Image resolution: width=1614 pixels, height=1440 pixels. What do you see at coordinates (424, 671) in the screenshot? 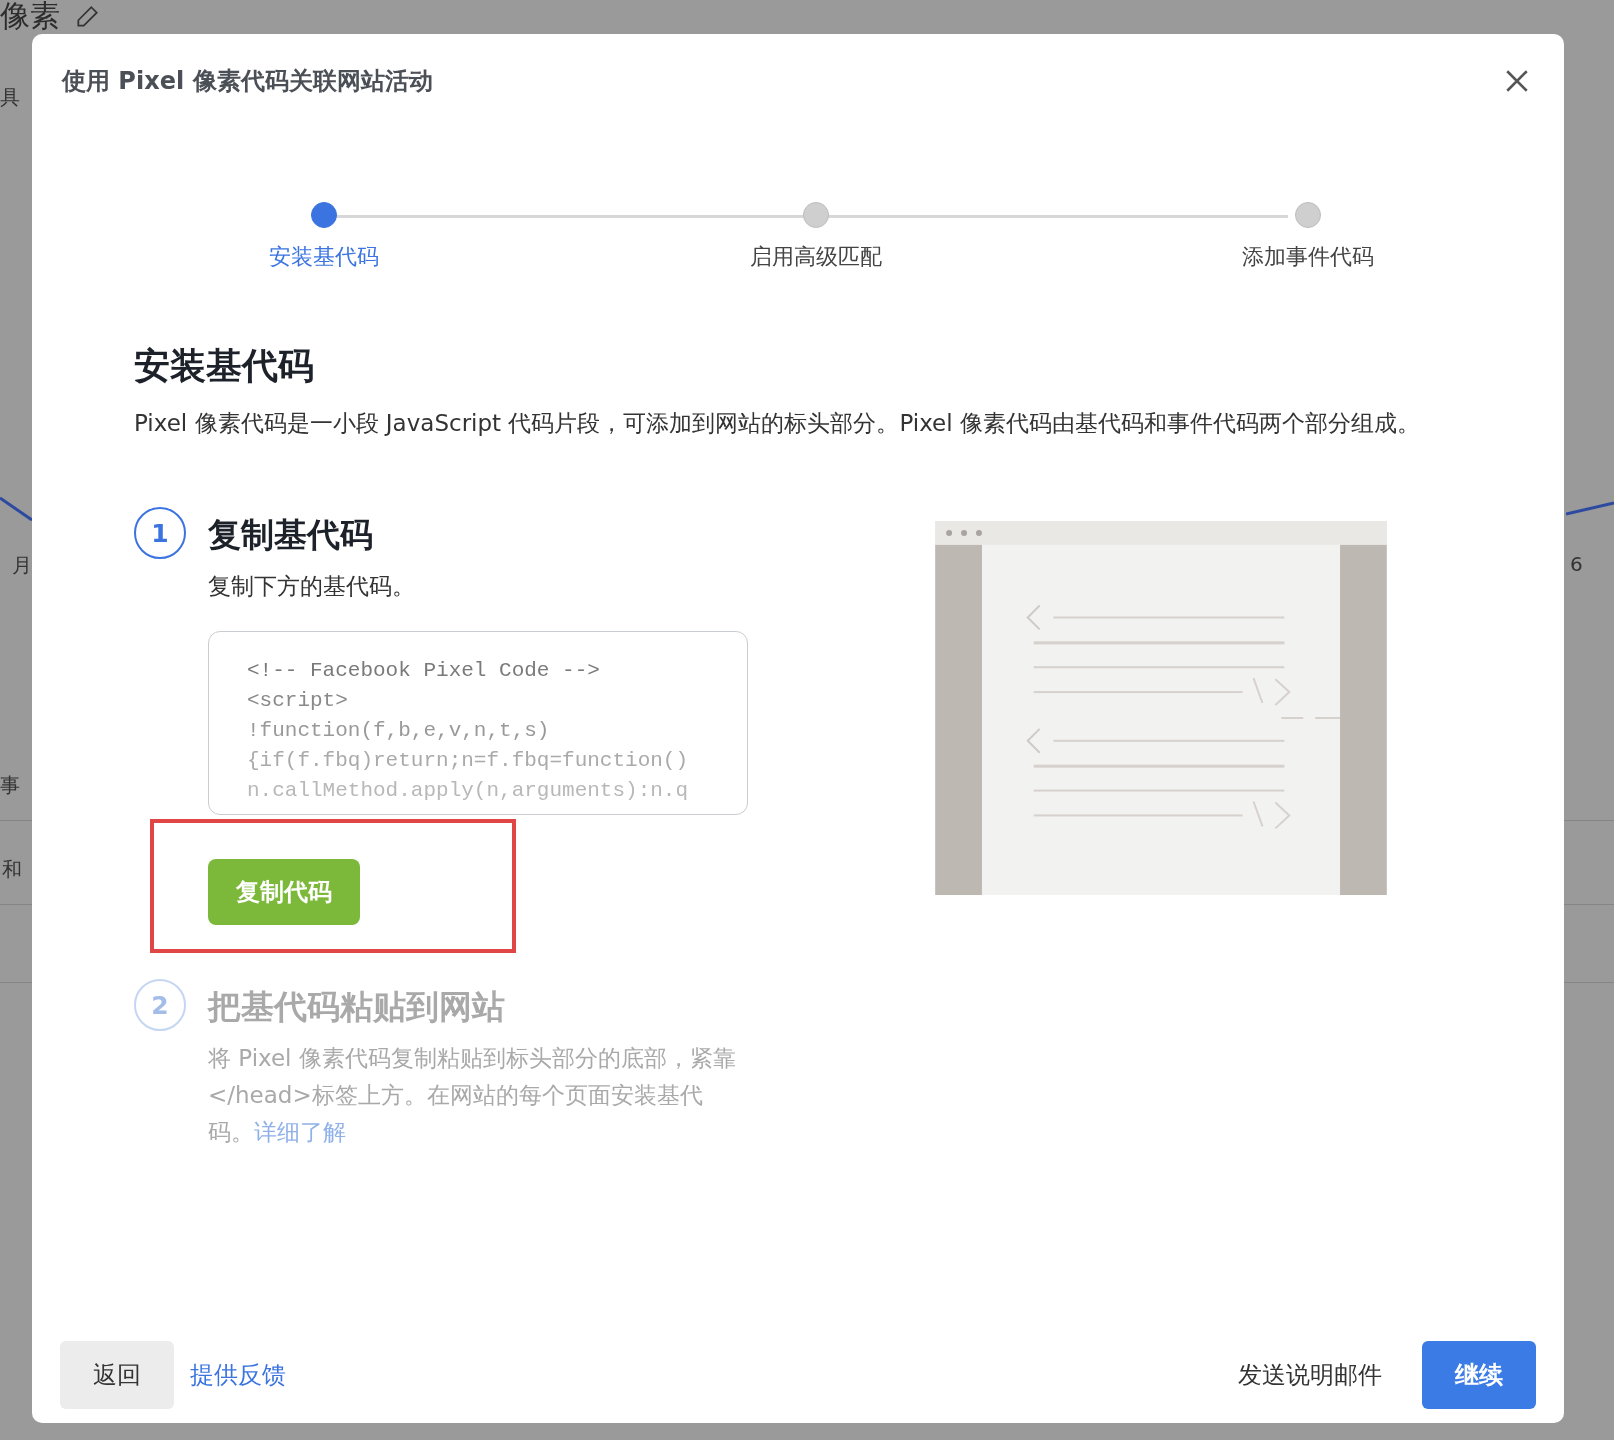
I see `code-line: <!-- Facebook Pixel Code -->` at bounding box center [424, 671].